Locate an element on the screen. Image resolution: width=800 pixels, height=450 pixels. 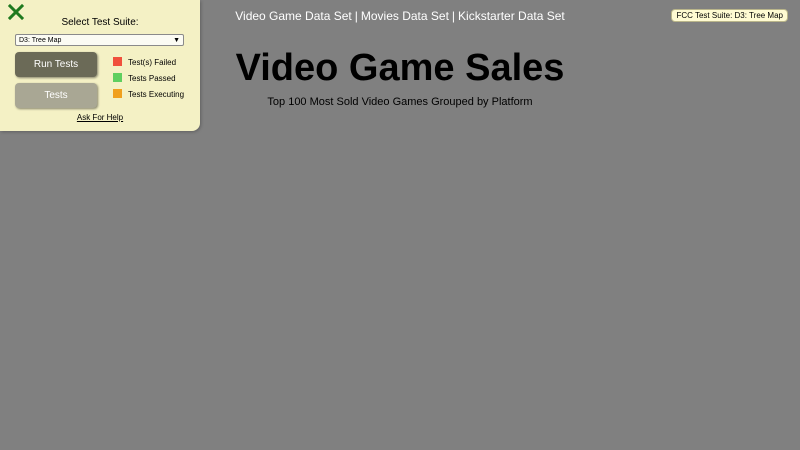
legend-item-failed: Test(s) Failed is located at coordinates (144, 62).